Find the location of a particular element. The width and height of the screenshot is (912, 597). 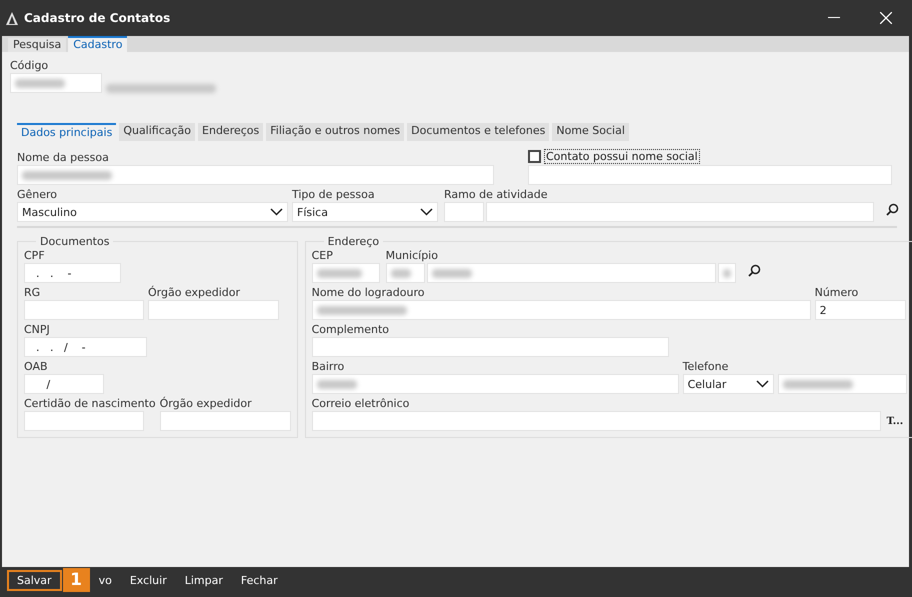

window-title: Cadastro de Contatos is located at coordinates (97, 18).